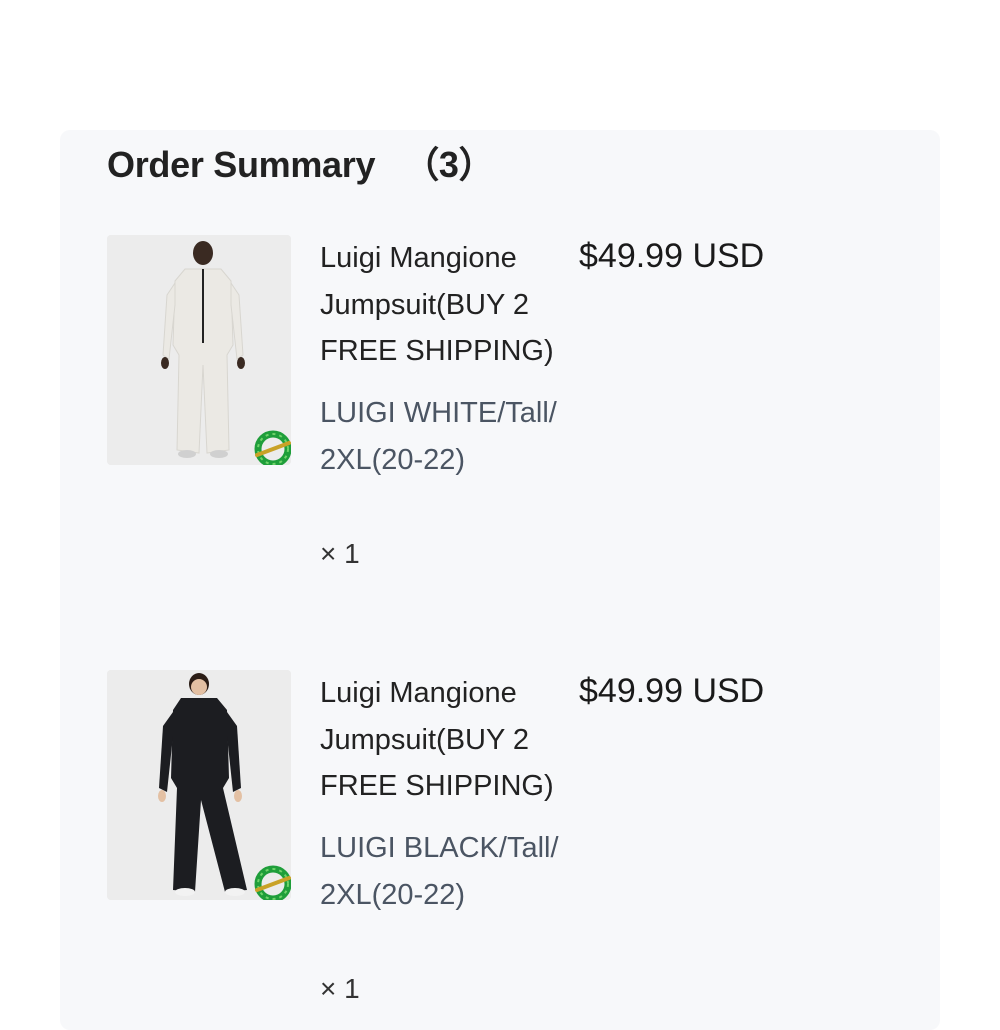 The image size is (1000, 1030). What do you see at coordinates (241, 164) in the screenshot?
I see `order-summary-title-text: Order Summary` at bounding box center [241, 164].